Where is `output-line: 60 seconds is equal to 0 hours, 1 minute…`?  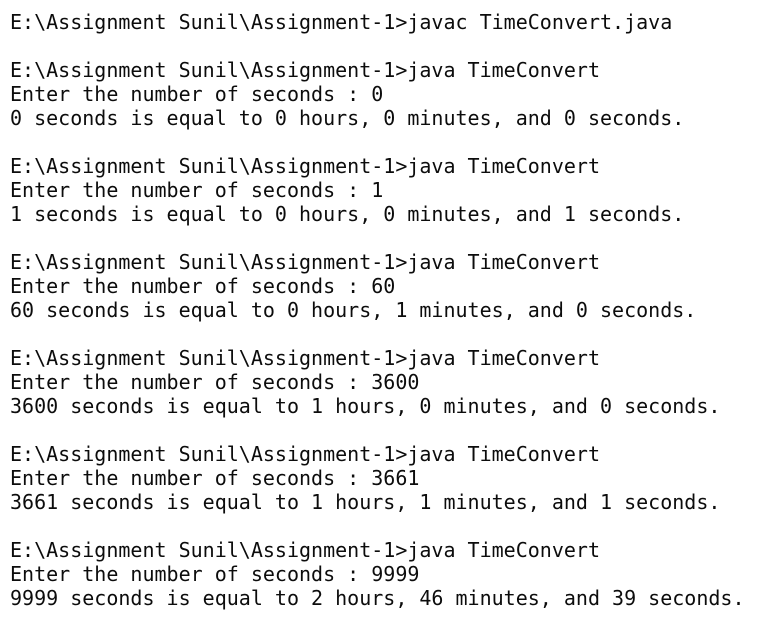 output-line: 60 seconds is equal to 0 hours, 1 minute… is located at coordinates (353, 310).